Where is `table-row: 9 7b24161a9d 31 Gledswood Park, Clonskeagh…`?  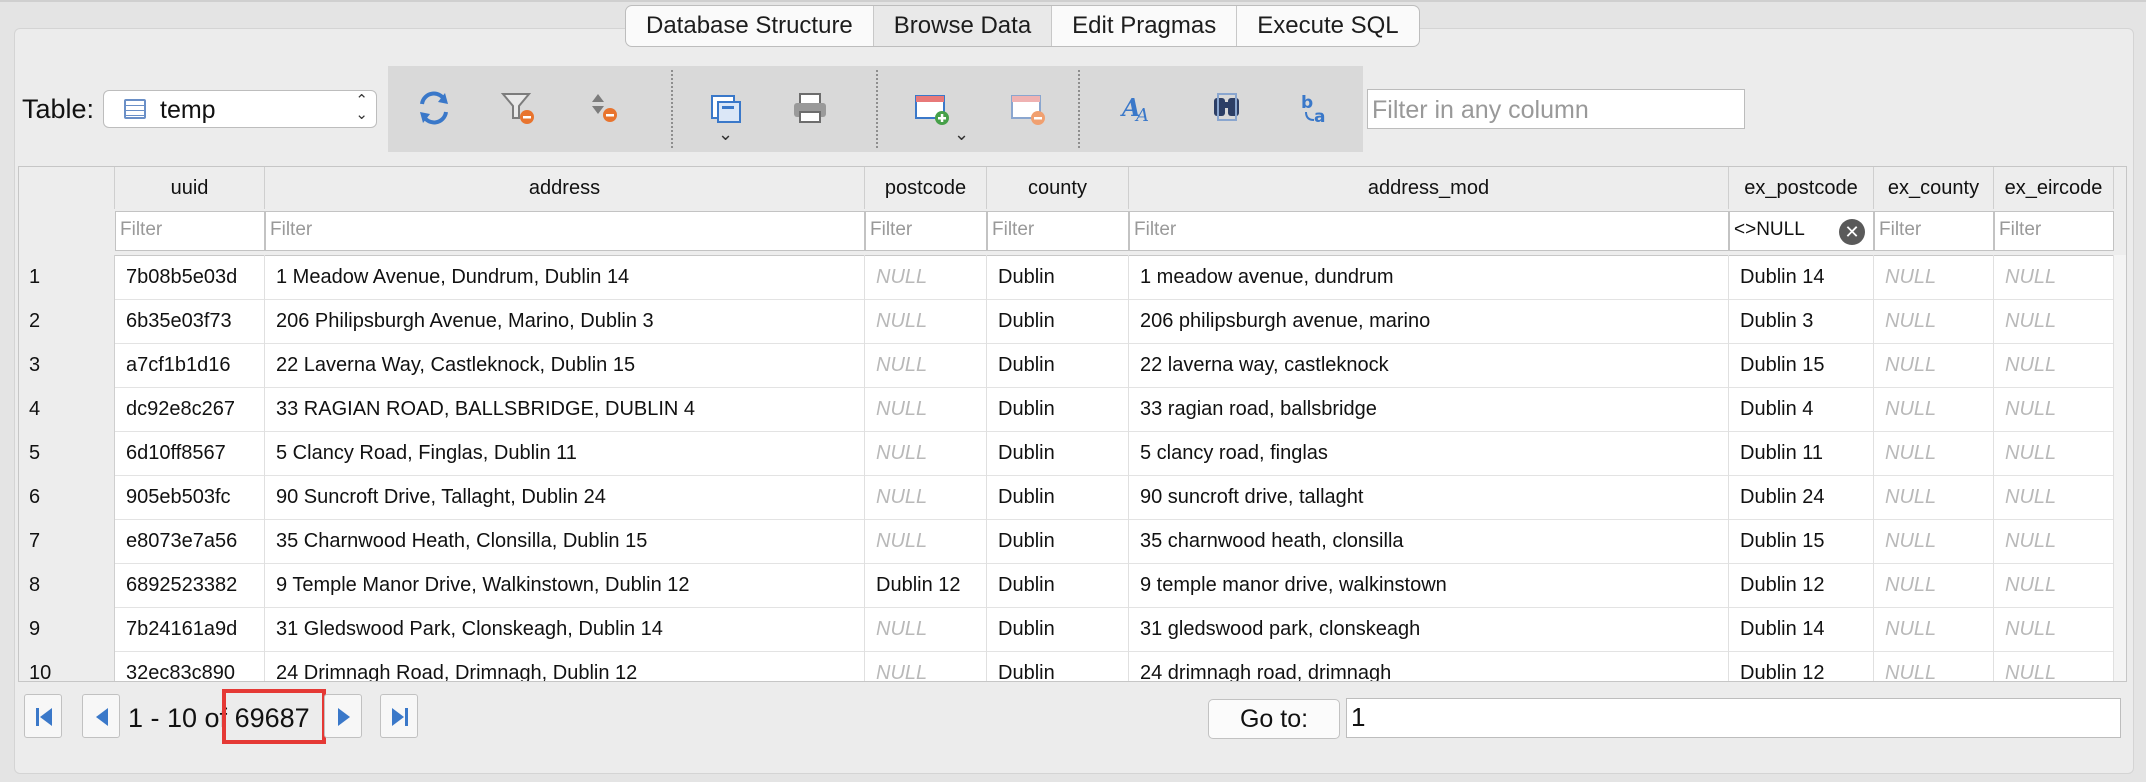
table-row: 9 7b24161a9d 31 Gledswood Park, Clonskeagh… is located at coordinates (1072, 629).